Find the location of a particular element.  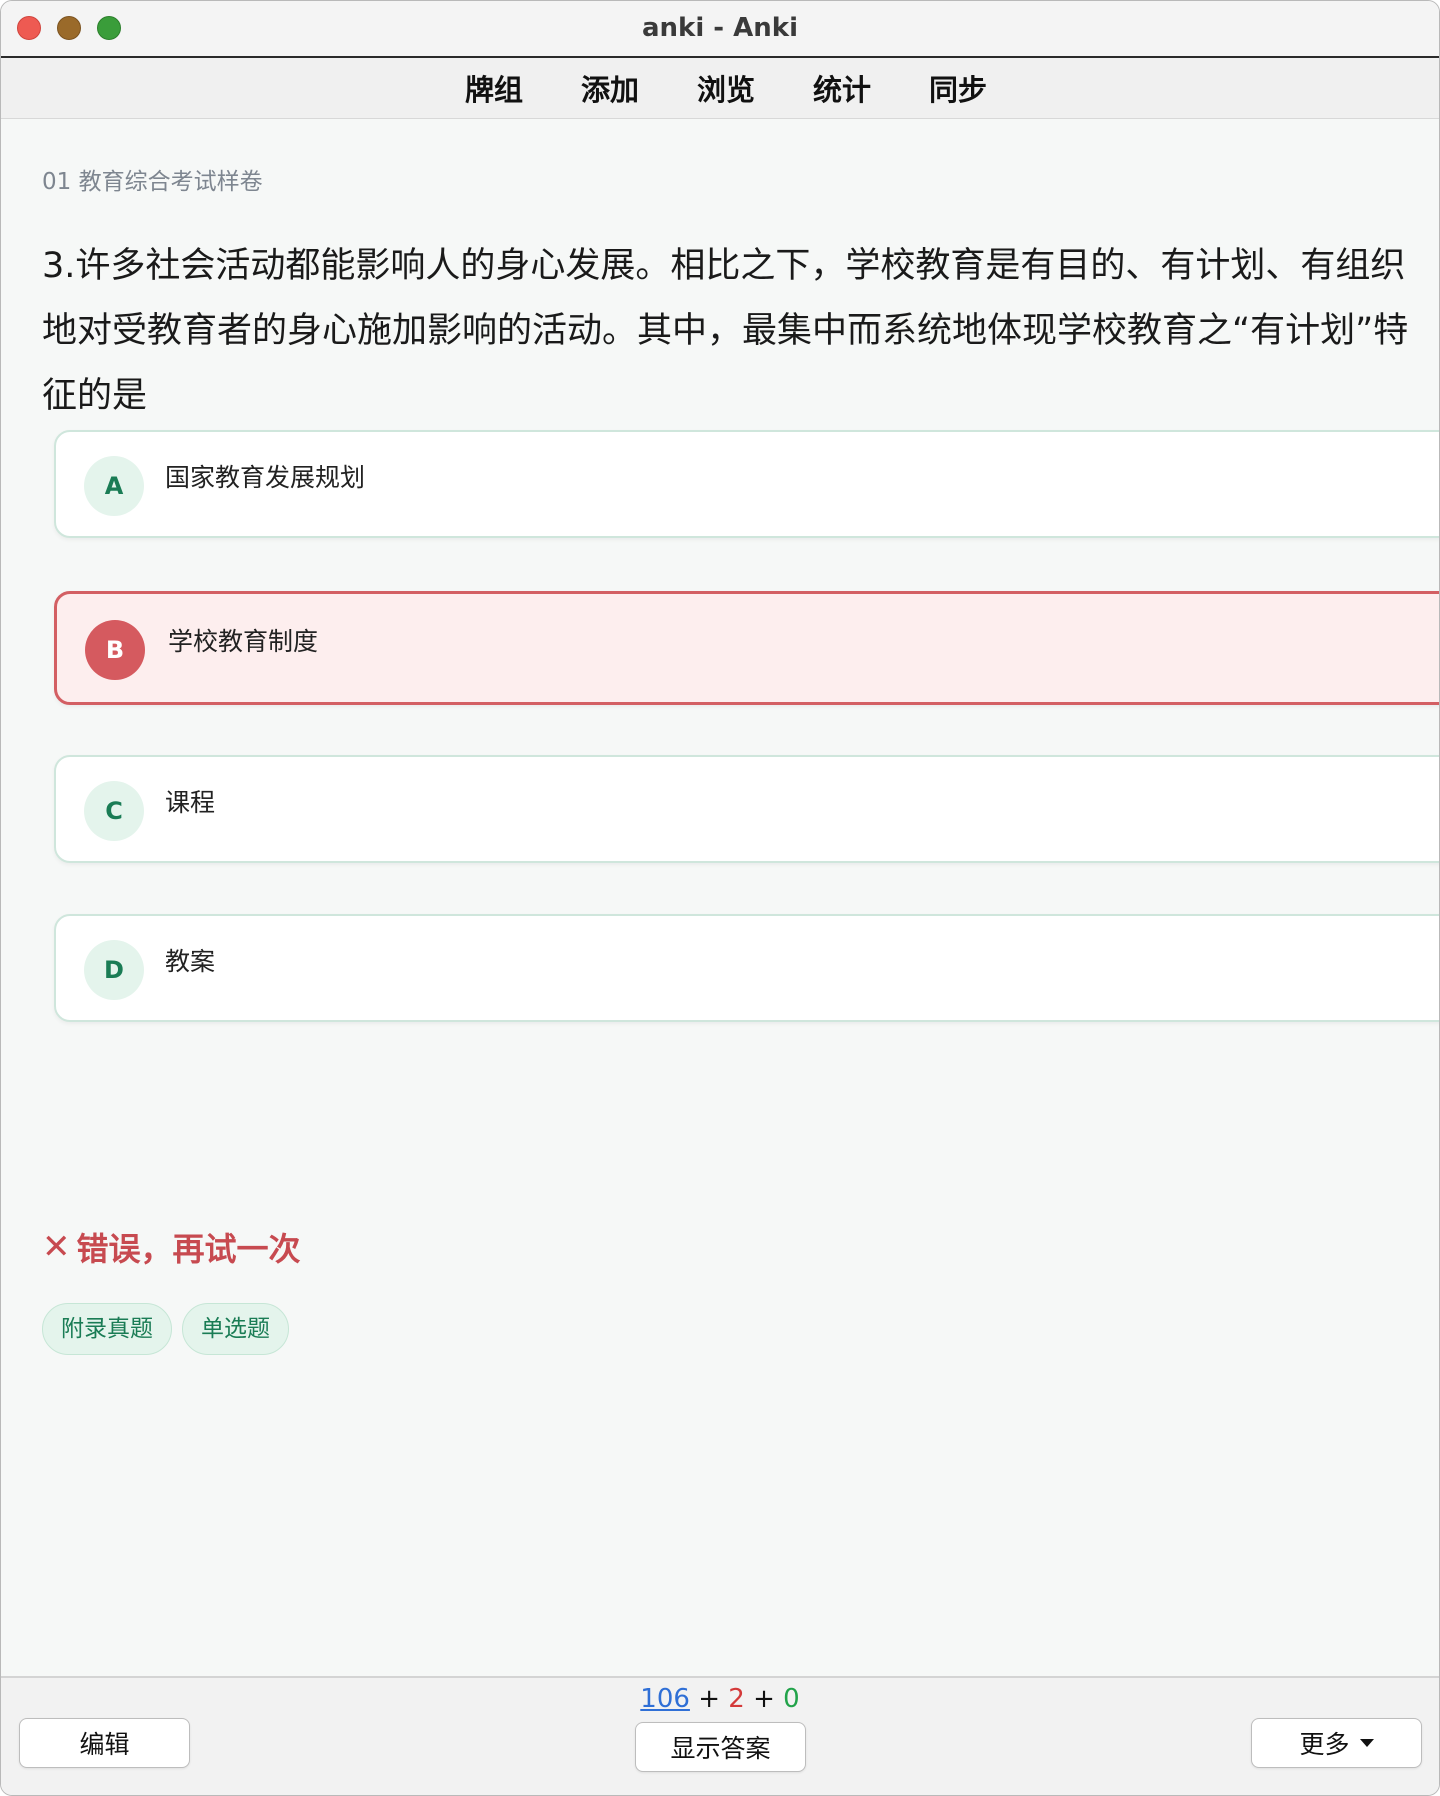

review-count: 0 is located at coordinates (791, 1699).